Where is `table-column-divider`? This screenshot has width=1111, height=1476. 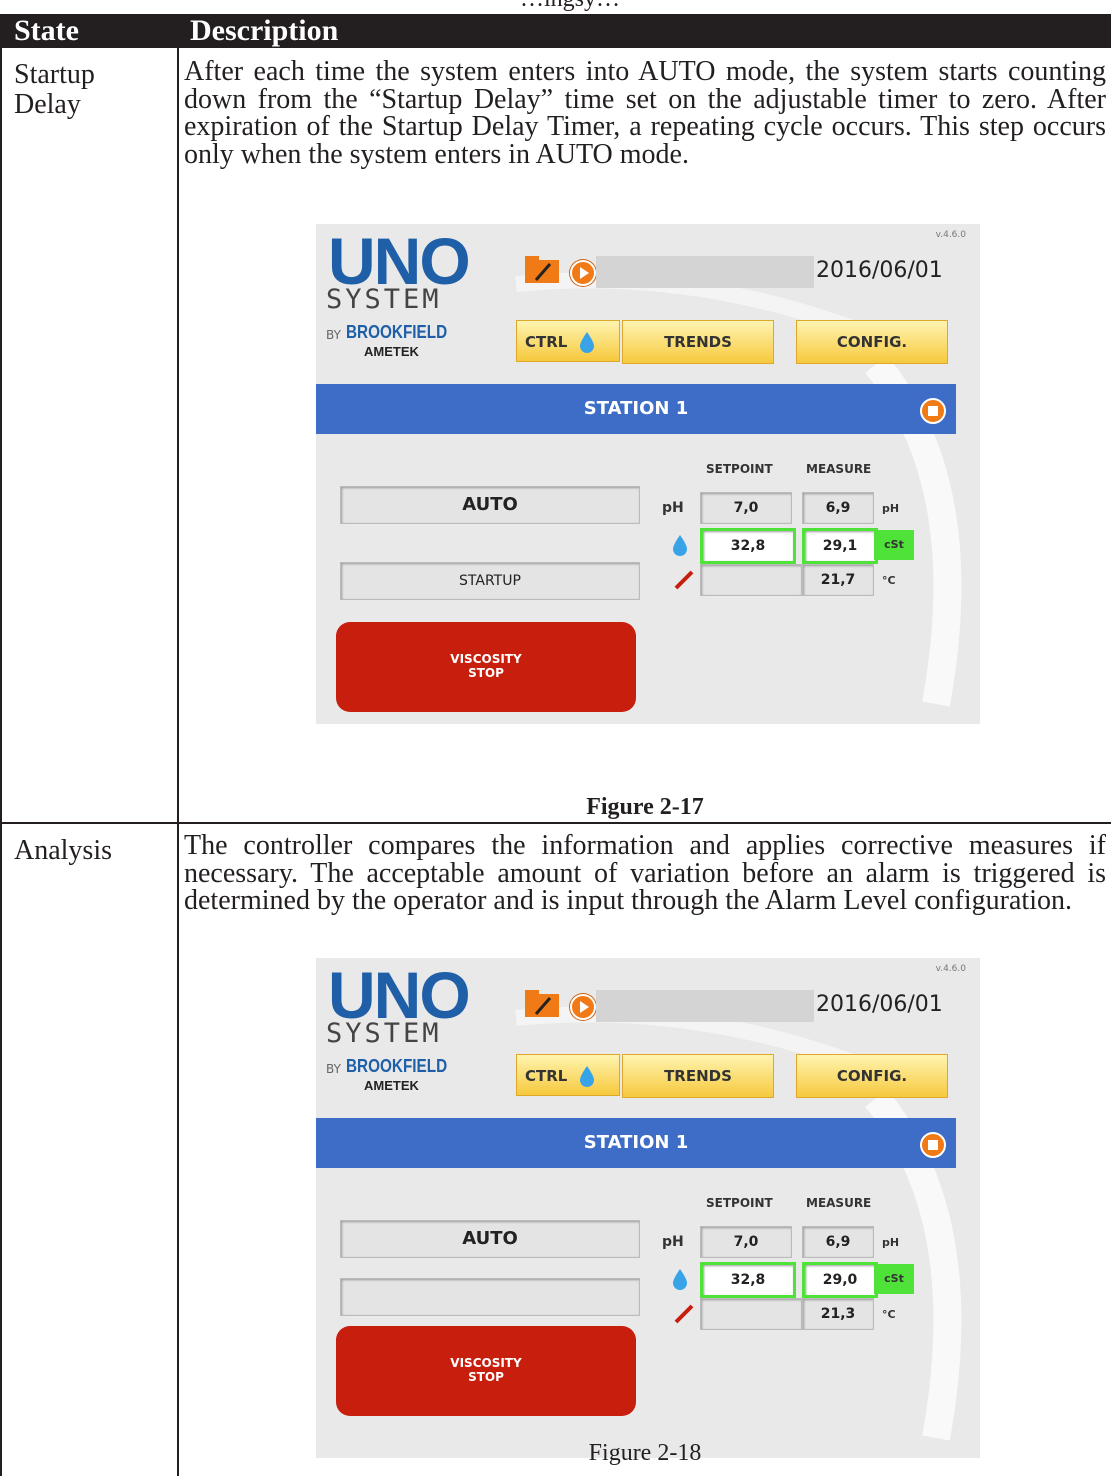 table-column-divider is located at coordinates (178, 745).